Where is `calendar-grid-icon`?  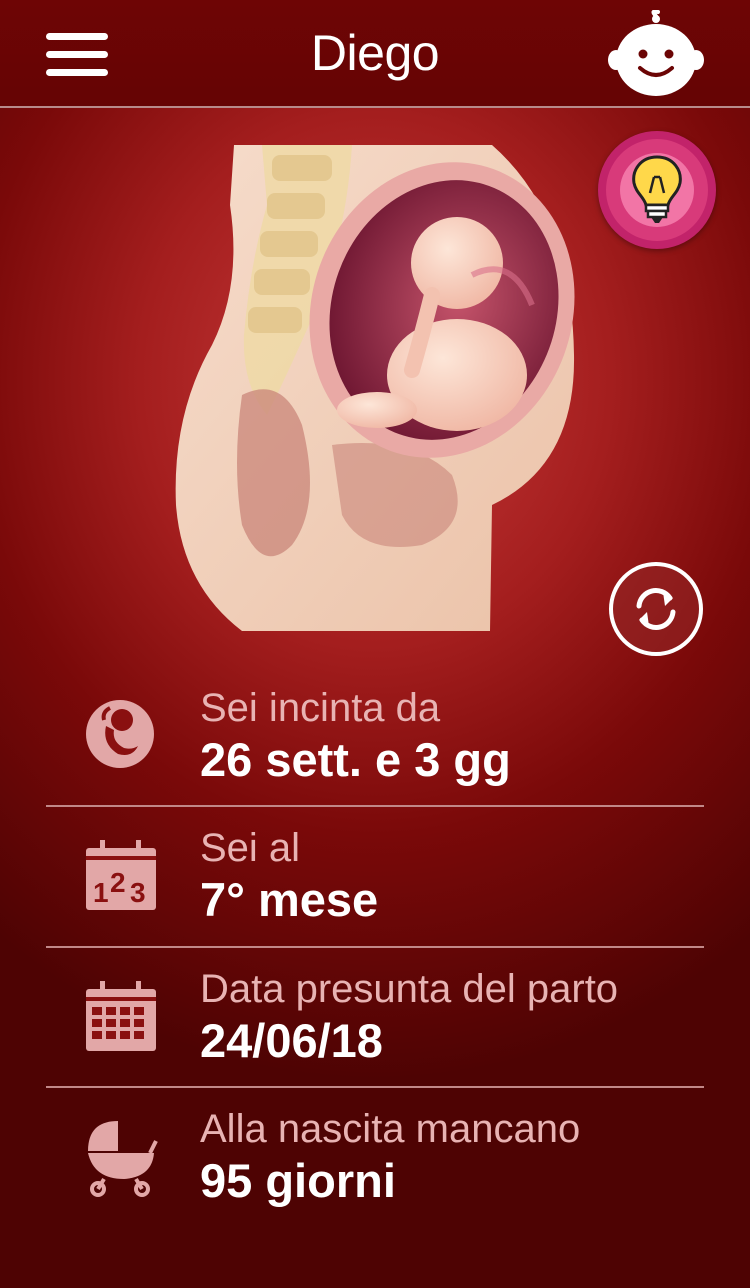
calendar-grid-icon is located at coordinates (121, 1016).